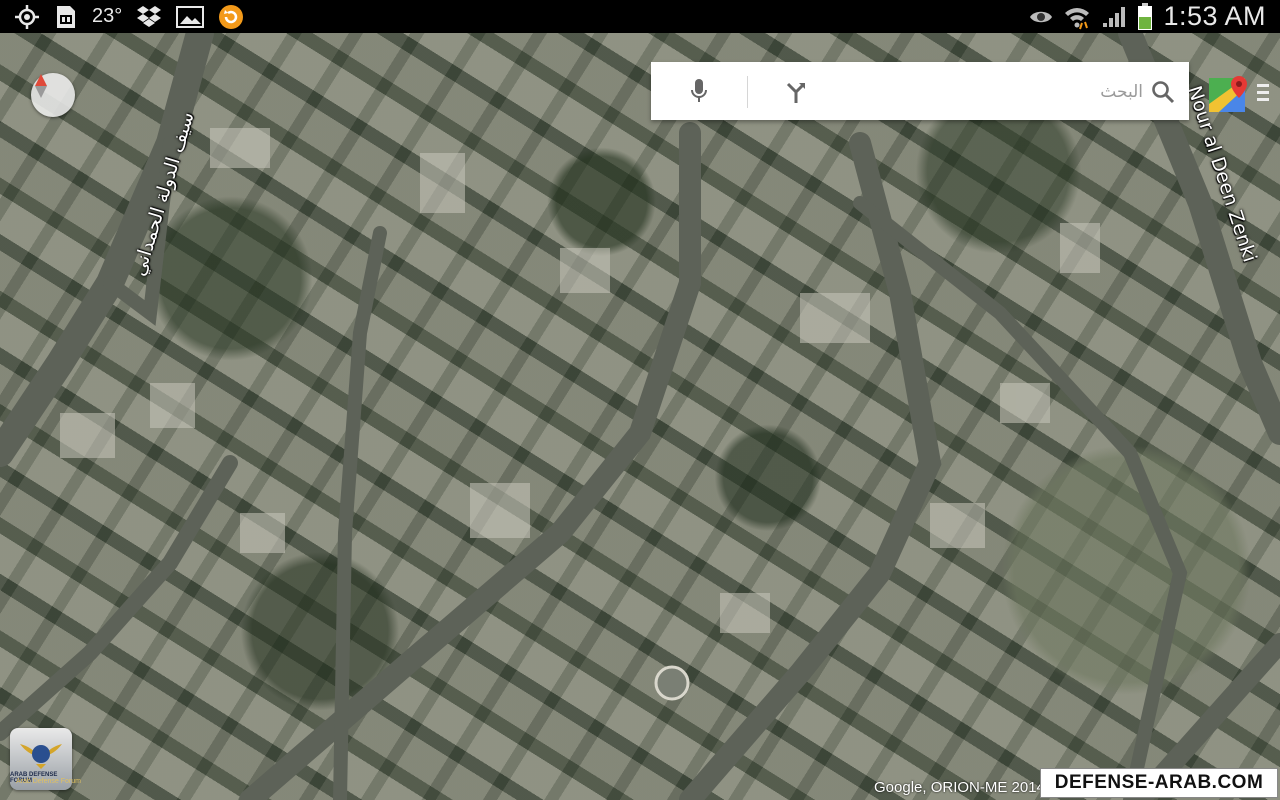  Describe the element at coordinates (640, 16) in the screenshot. I see `status-bar: 23° 1:53 AM` at that location.